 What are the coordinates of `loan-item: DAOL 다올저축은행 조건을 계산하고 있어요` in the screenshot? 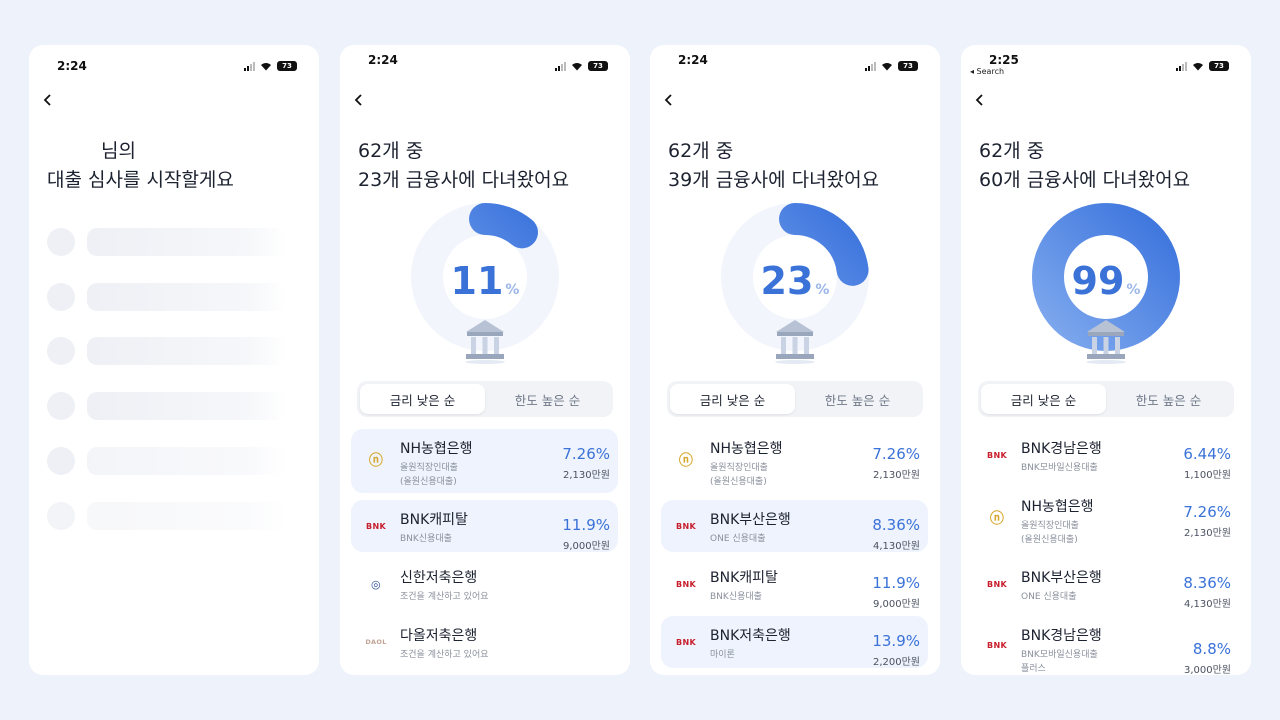 It's located at (484, 642).